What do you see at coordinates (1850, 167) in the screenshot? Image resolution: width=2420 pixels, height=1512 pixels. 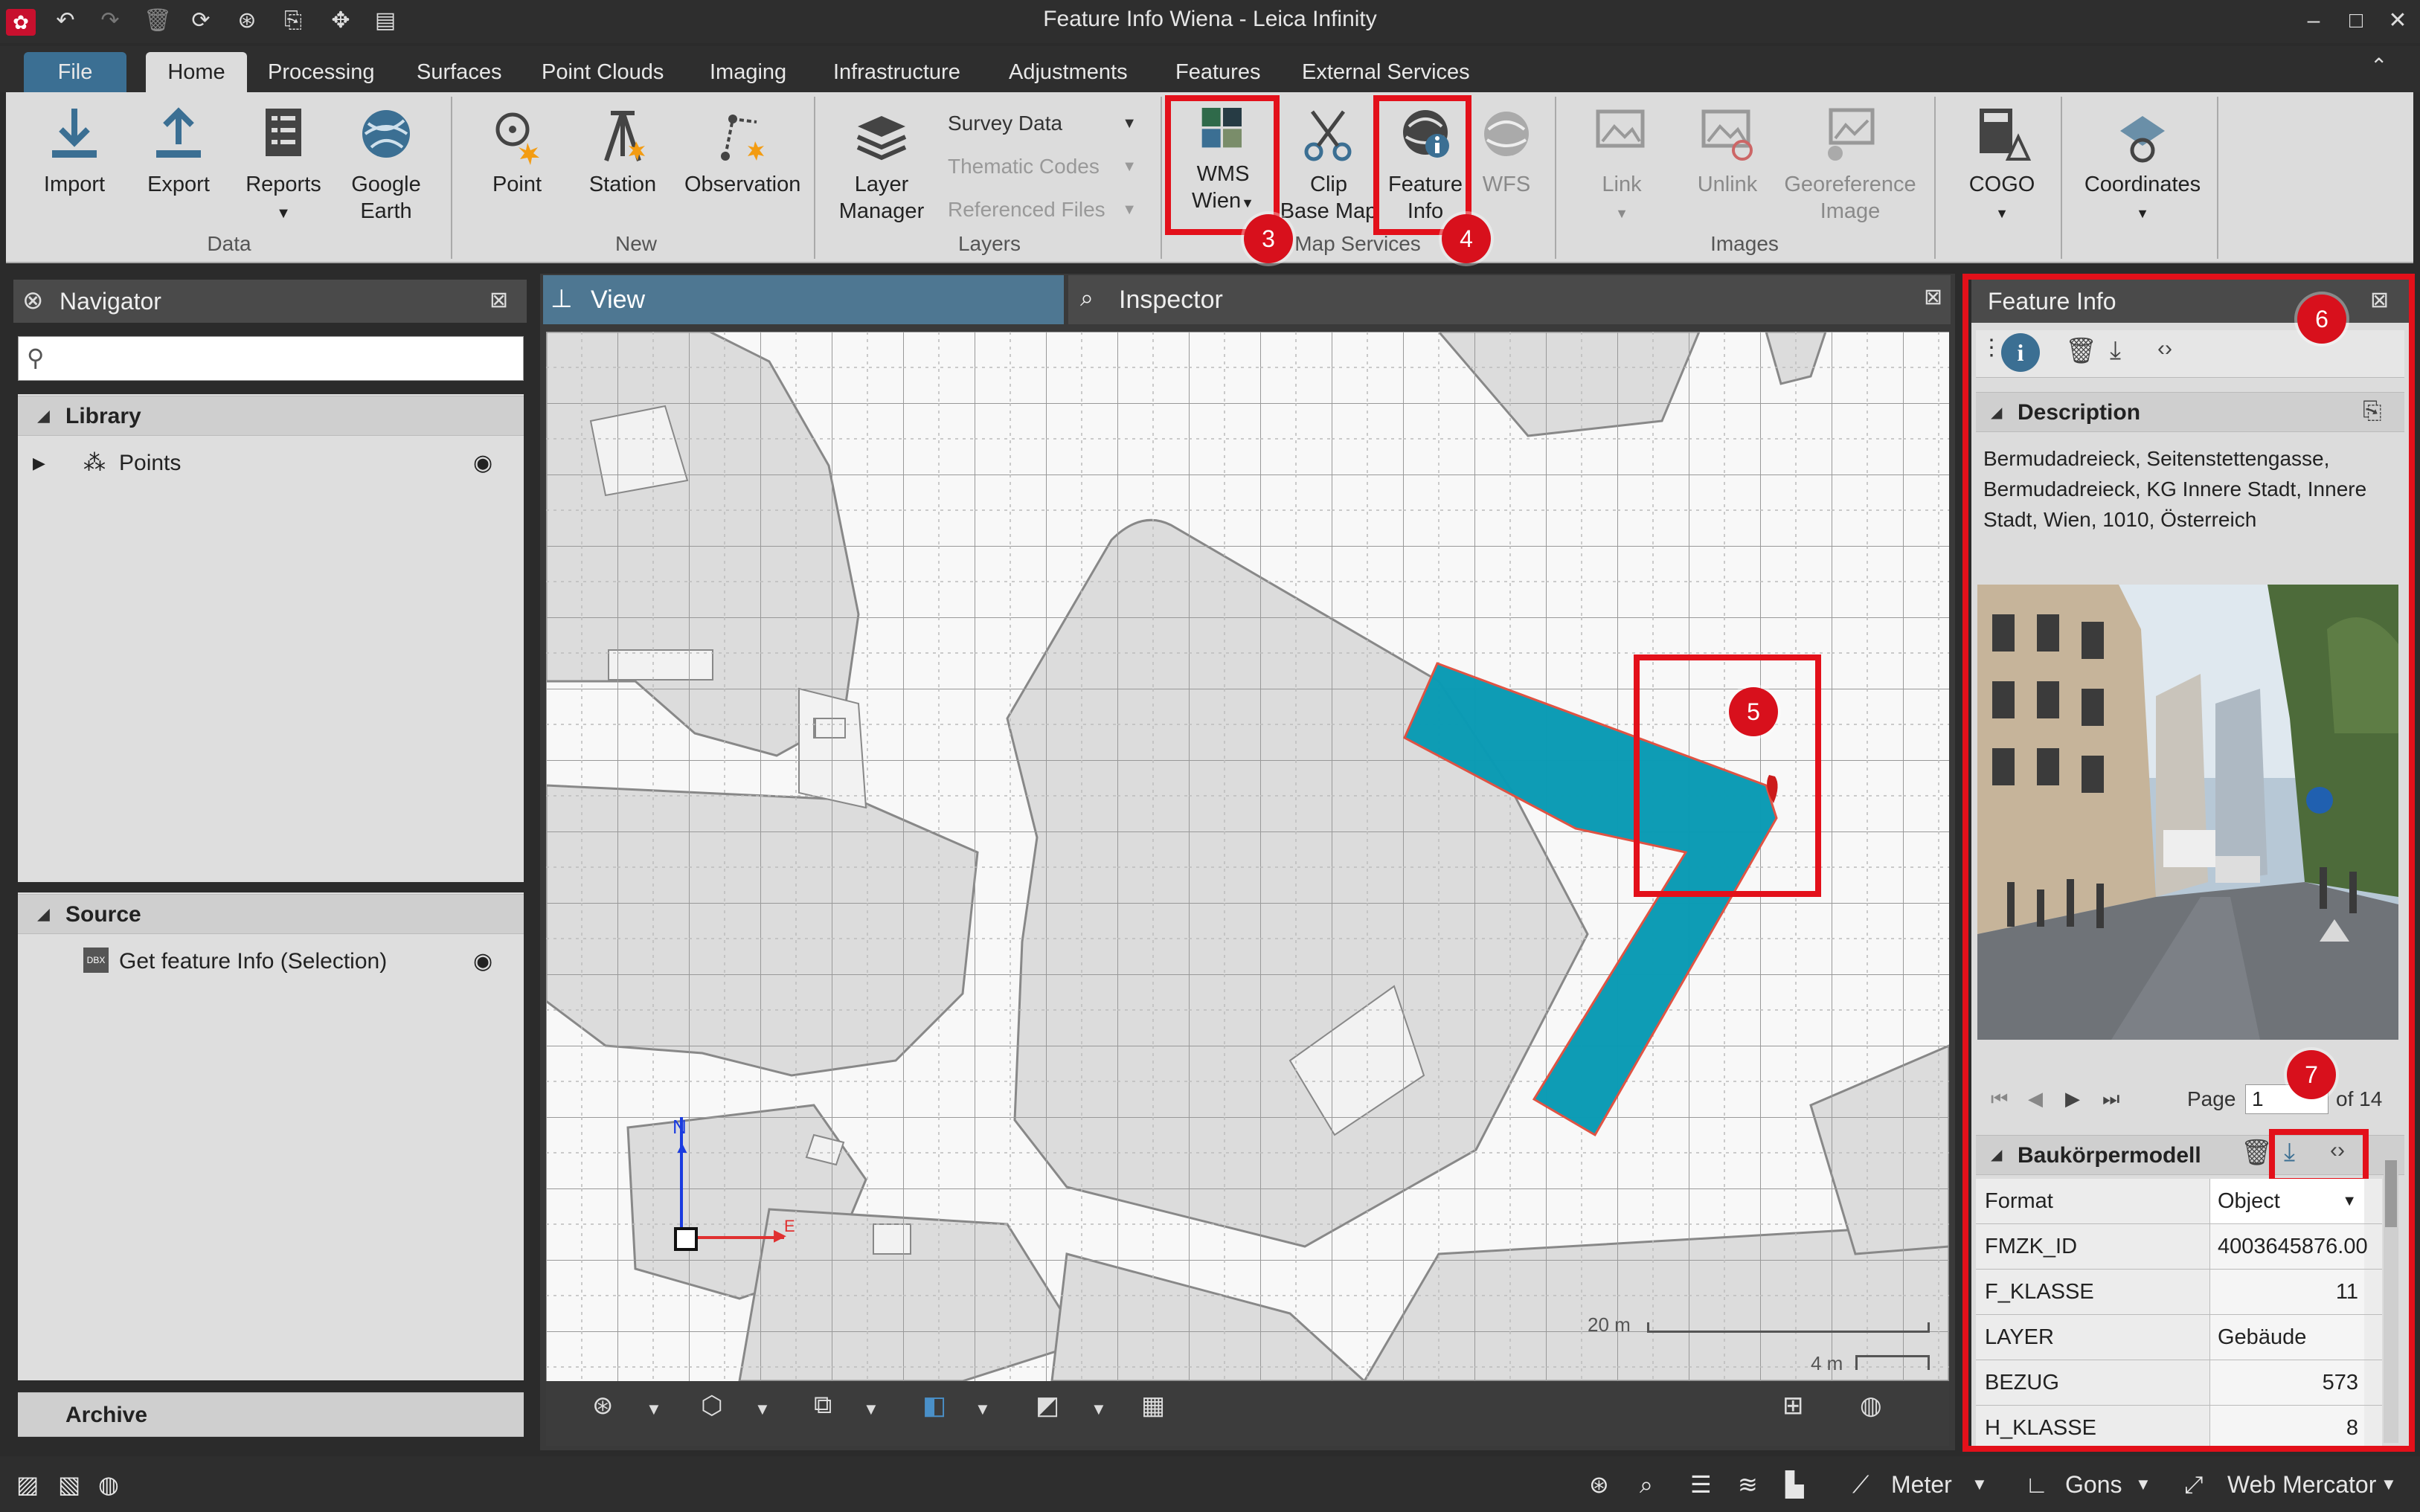 I see `georeference-image-button: Georeference Image` at bounding box center [1850, 167].